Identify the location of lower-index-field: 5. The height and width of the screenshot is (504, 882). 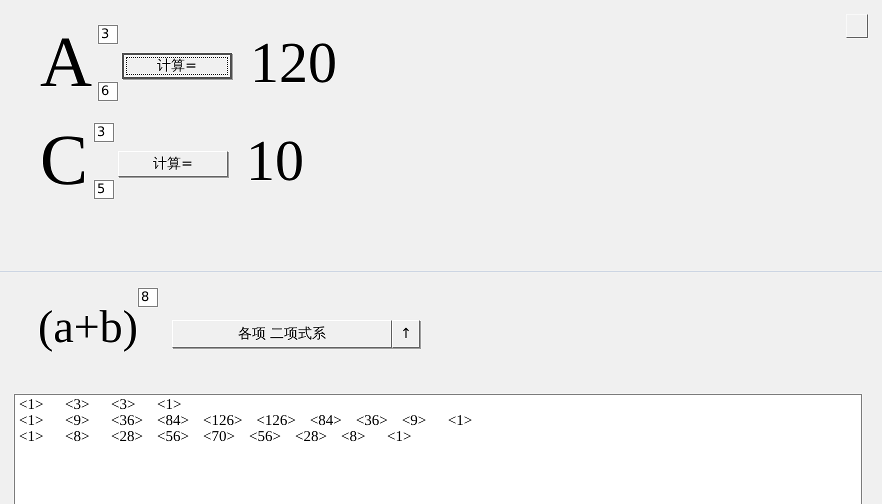
(104, 189).